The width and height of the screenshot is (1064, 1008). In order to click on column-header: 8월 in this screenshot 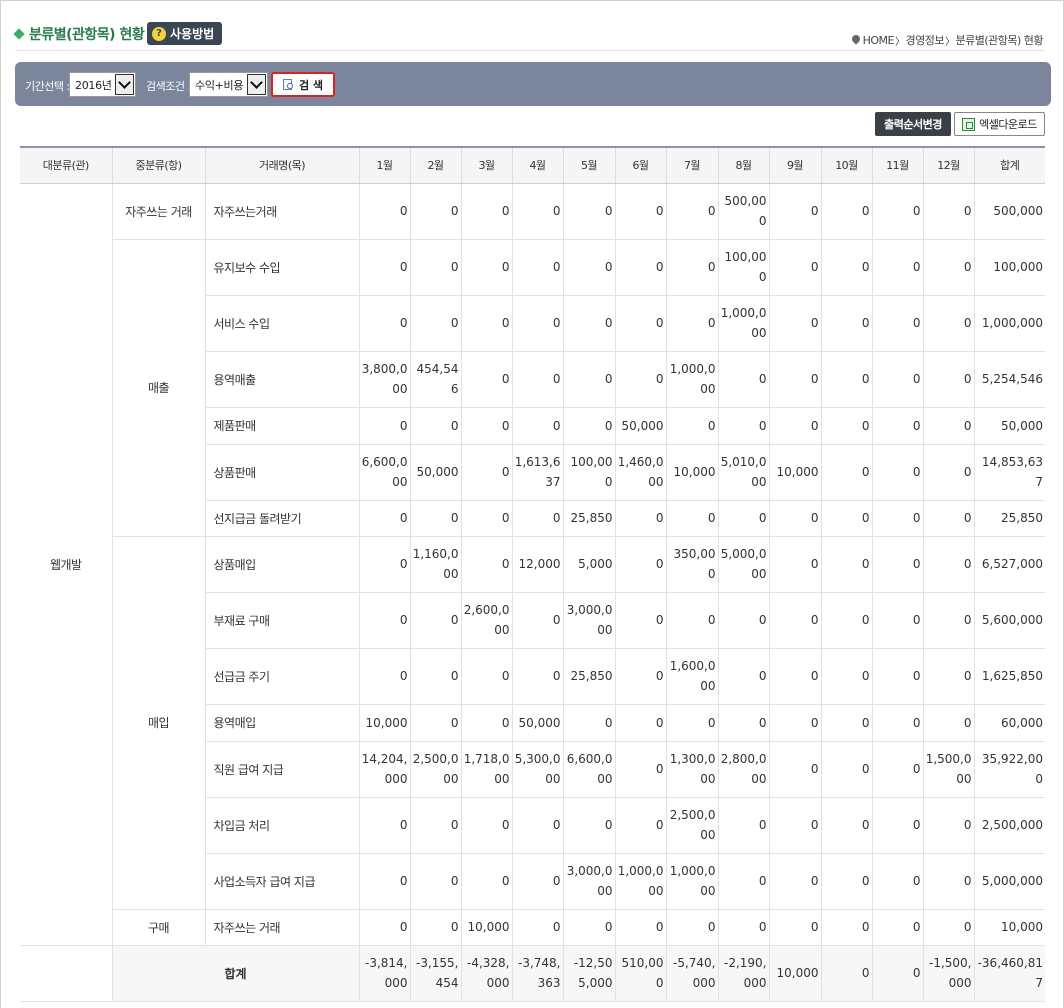, I will do `click(744, 165)`.